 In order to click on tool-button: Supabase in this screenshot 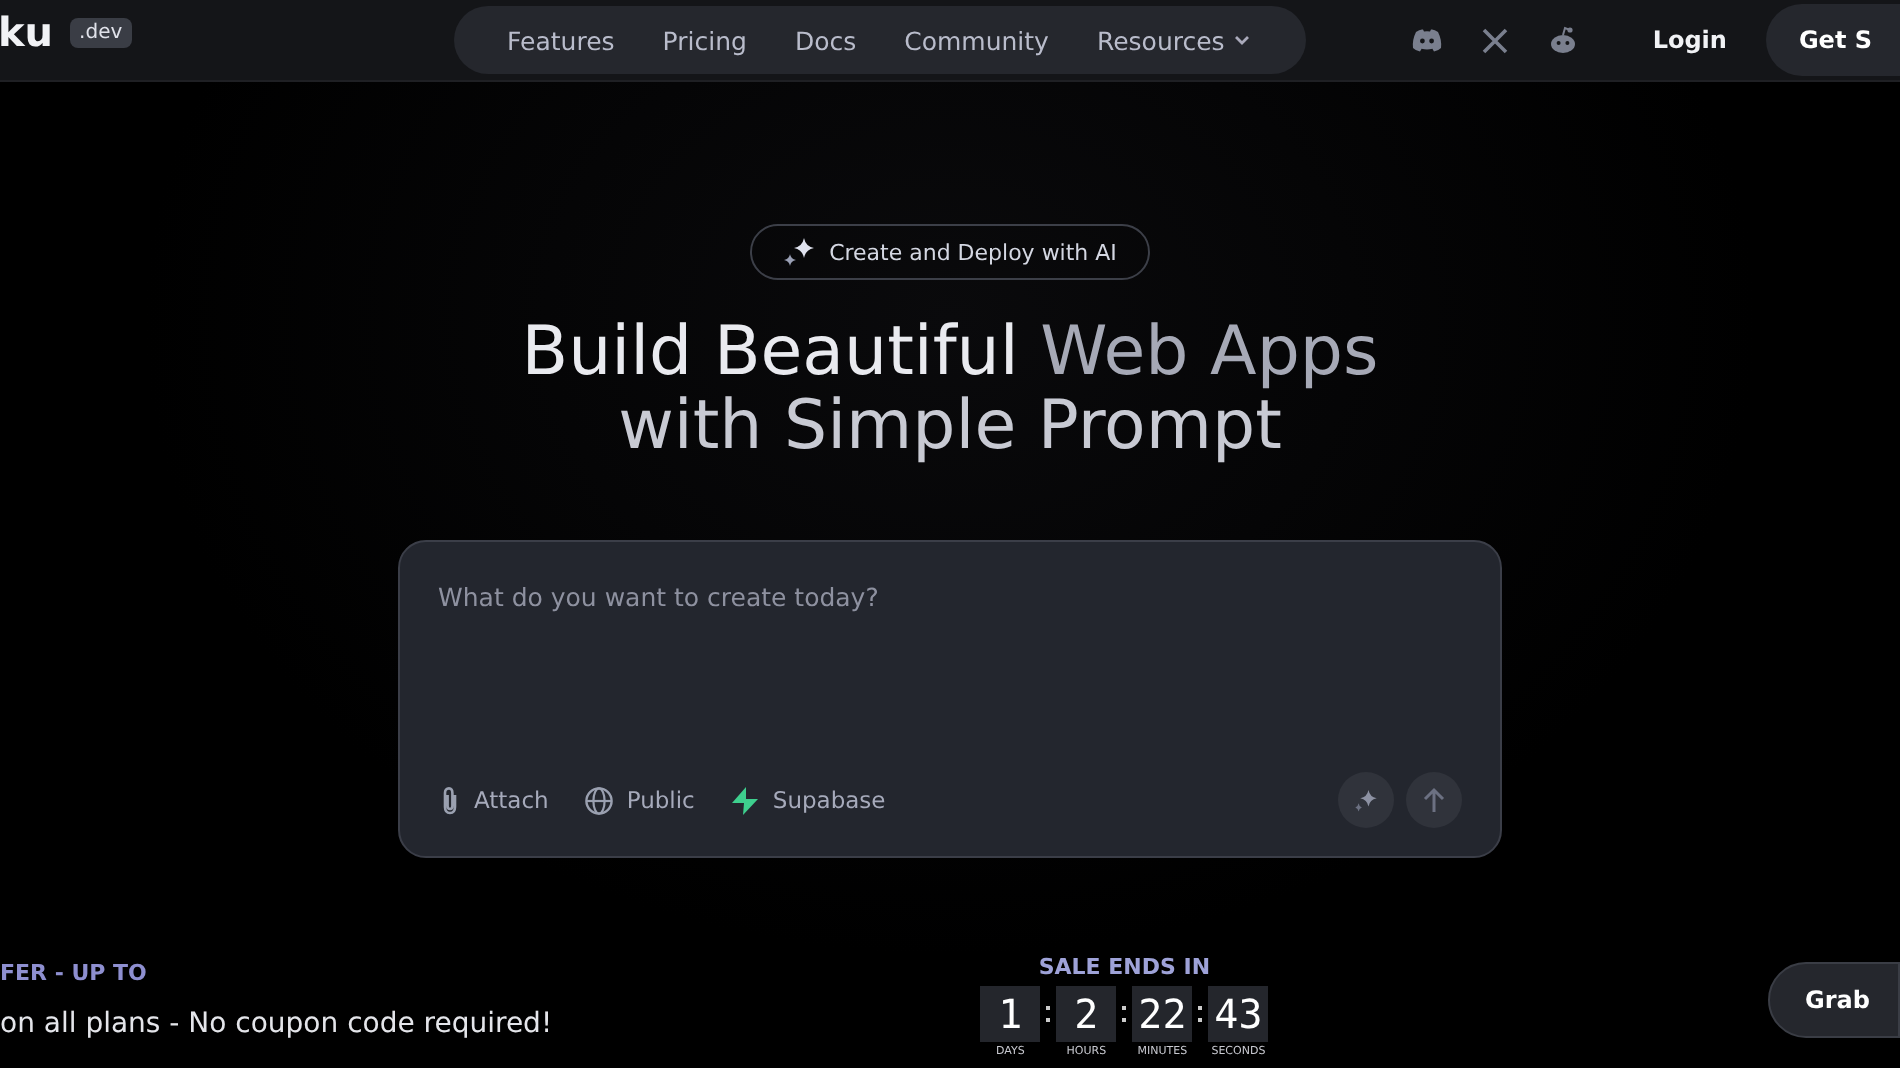, I will do `click(808, 800)`.